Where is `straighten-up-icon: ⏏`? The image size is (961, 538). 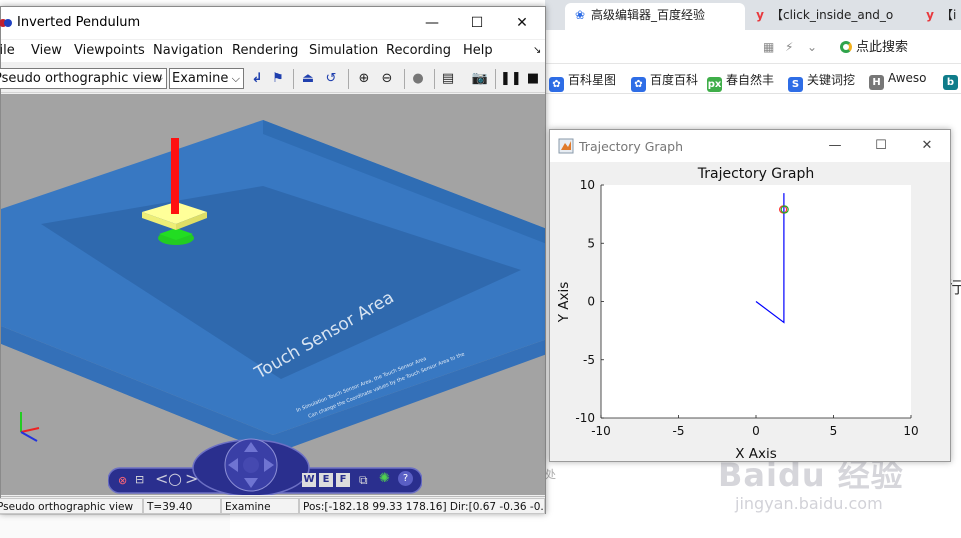 straighten-up-icon: ⏏ is located at coordinates (308, 79).